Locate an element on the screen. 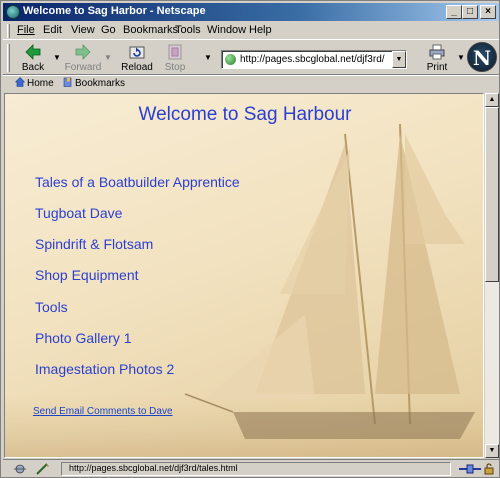 The image size is (500, 478). link-imagestation-photos-2: Imagestation Photos 2 is located at coordinates (104, 369).